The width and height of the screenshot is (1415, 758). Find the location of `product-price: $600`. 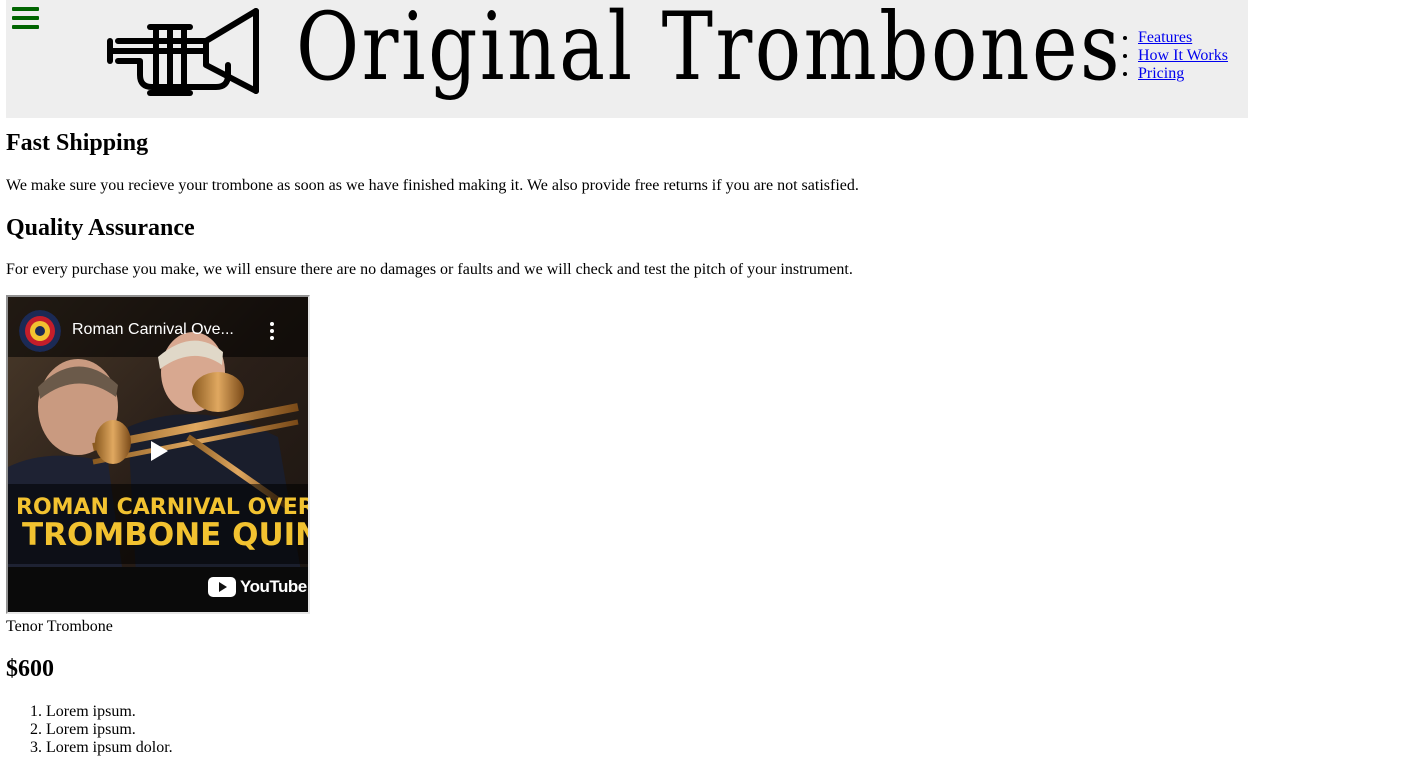

product-price: $600 is located at coordinates (30, 669).